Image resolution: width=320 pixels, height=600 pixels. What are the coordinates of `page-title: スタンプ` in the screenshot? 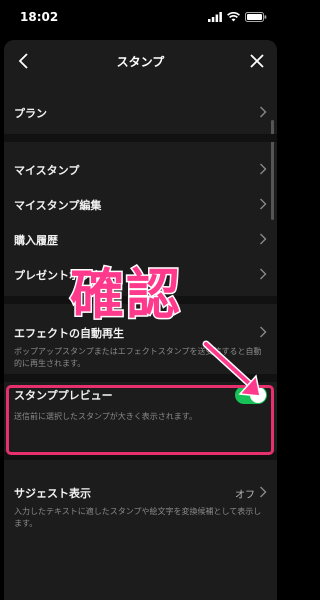 It's located at (140, 62).